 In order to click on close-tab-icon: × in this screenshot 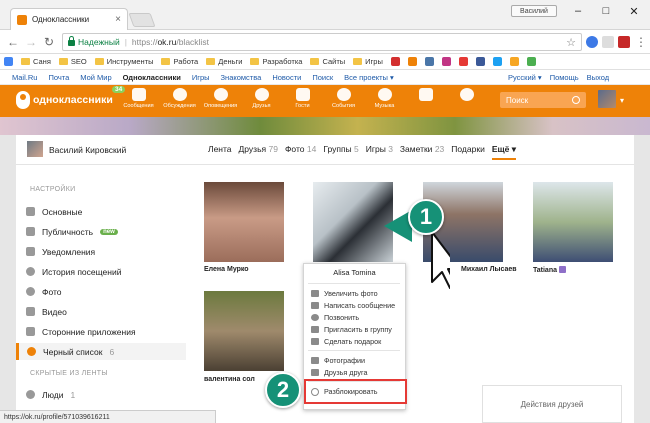, I will do `click(118, 19)`.